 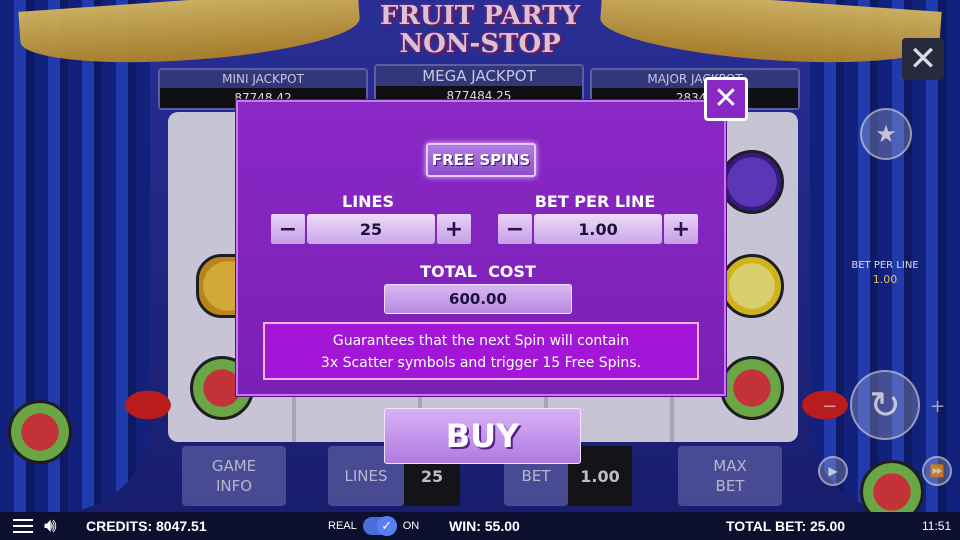 I want to click on lines-stepper: − 25 +, so click(x=371, y=229).